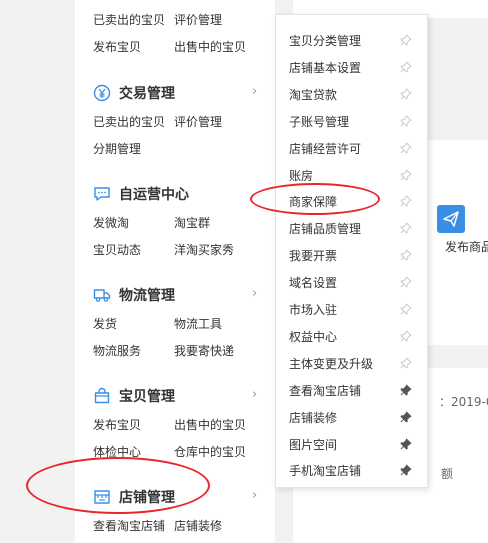 The width and height of the screenshot is (488, 543). What do you see at coordinates (325, 390) in the screenshot?
I see `menu-item-label: 查看淘宝店铺` at bounding box center [325, 390].